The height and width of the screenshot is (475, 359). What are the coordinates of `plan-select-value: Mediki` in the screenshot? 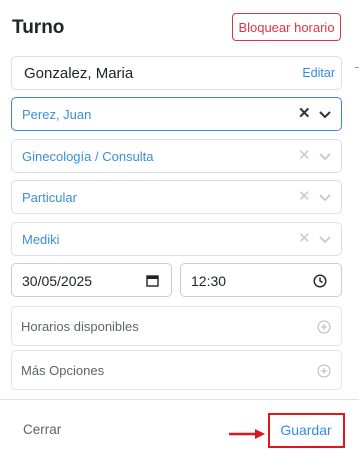 It's located at (41, 239).